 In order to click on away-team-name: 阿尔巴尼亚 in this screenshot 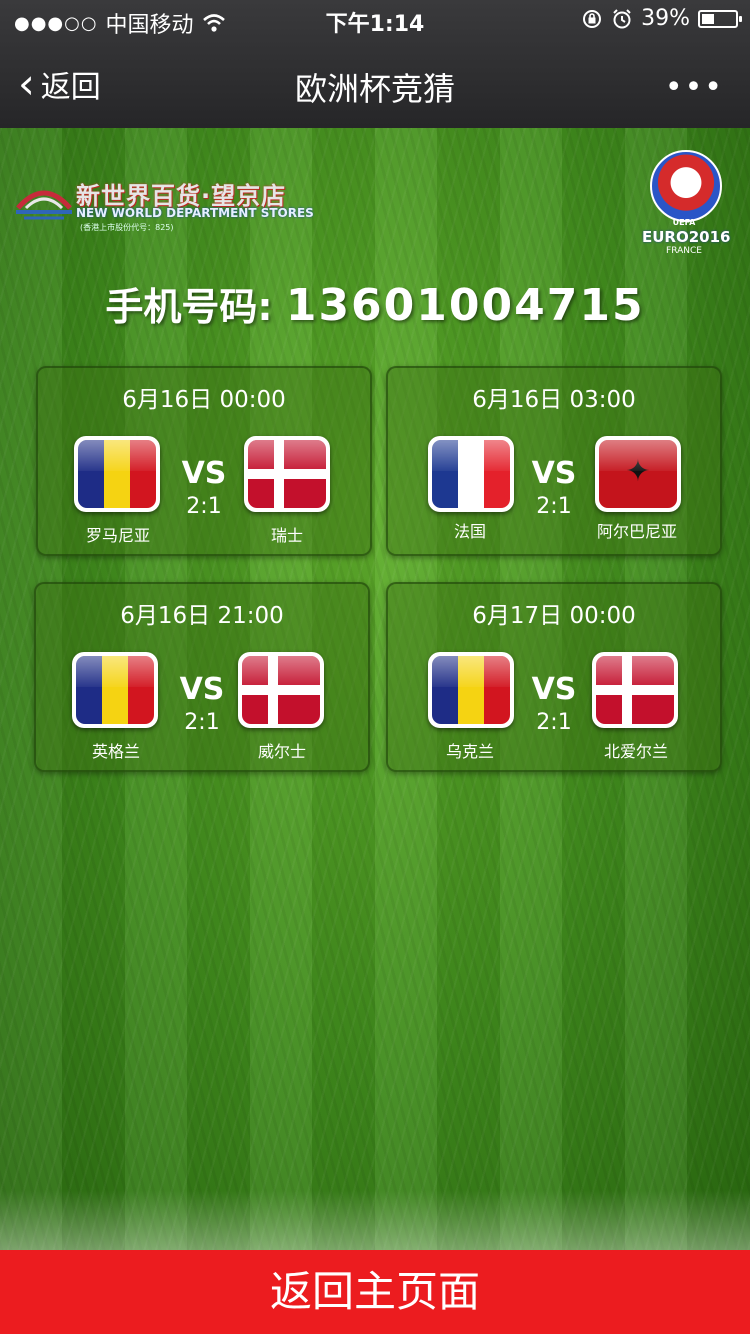, I will do `click(636, 531)`.